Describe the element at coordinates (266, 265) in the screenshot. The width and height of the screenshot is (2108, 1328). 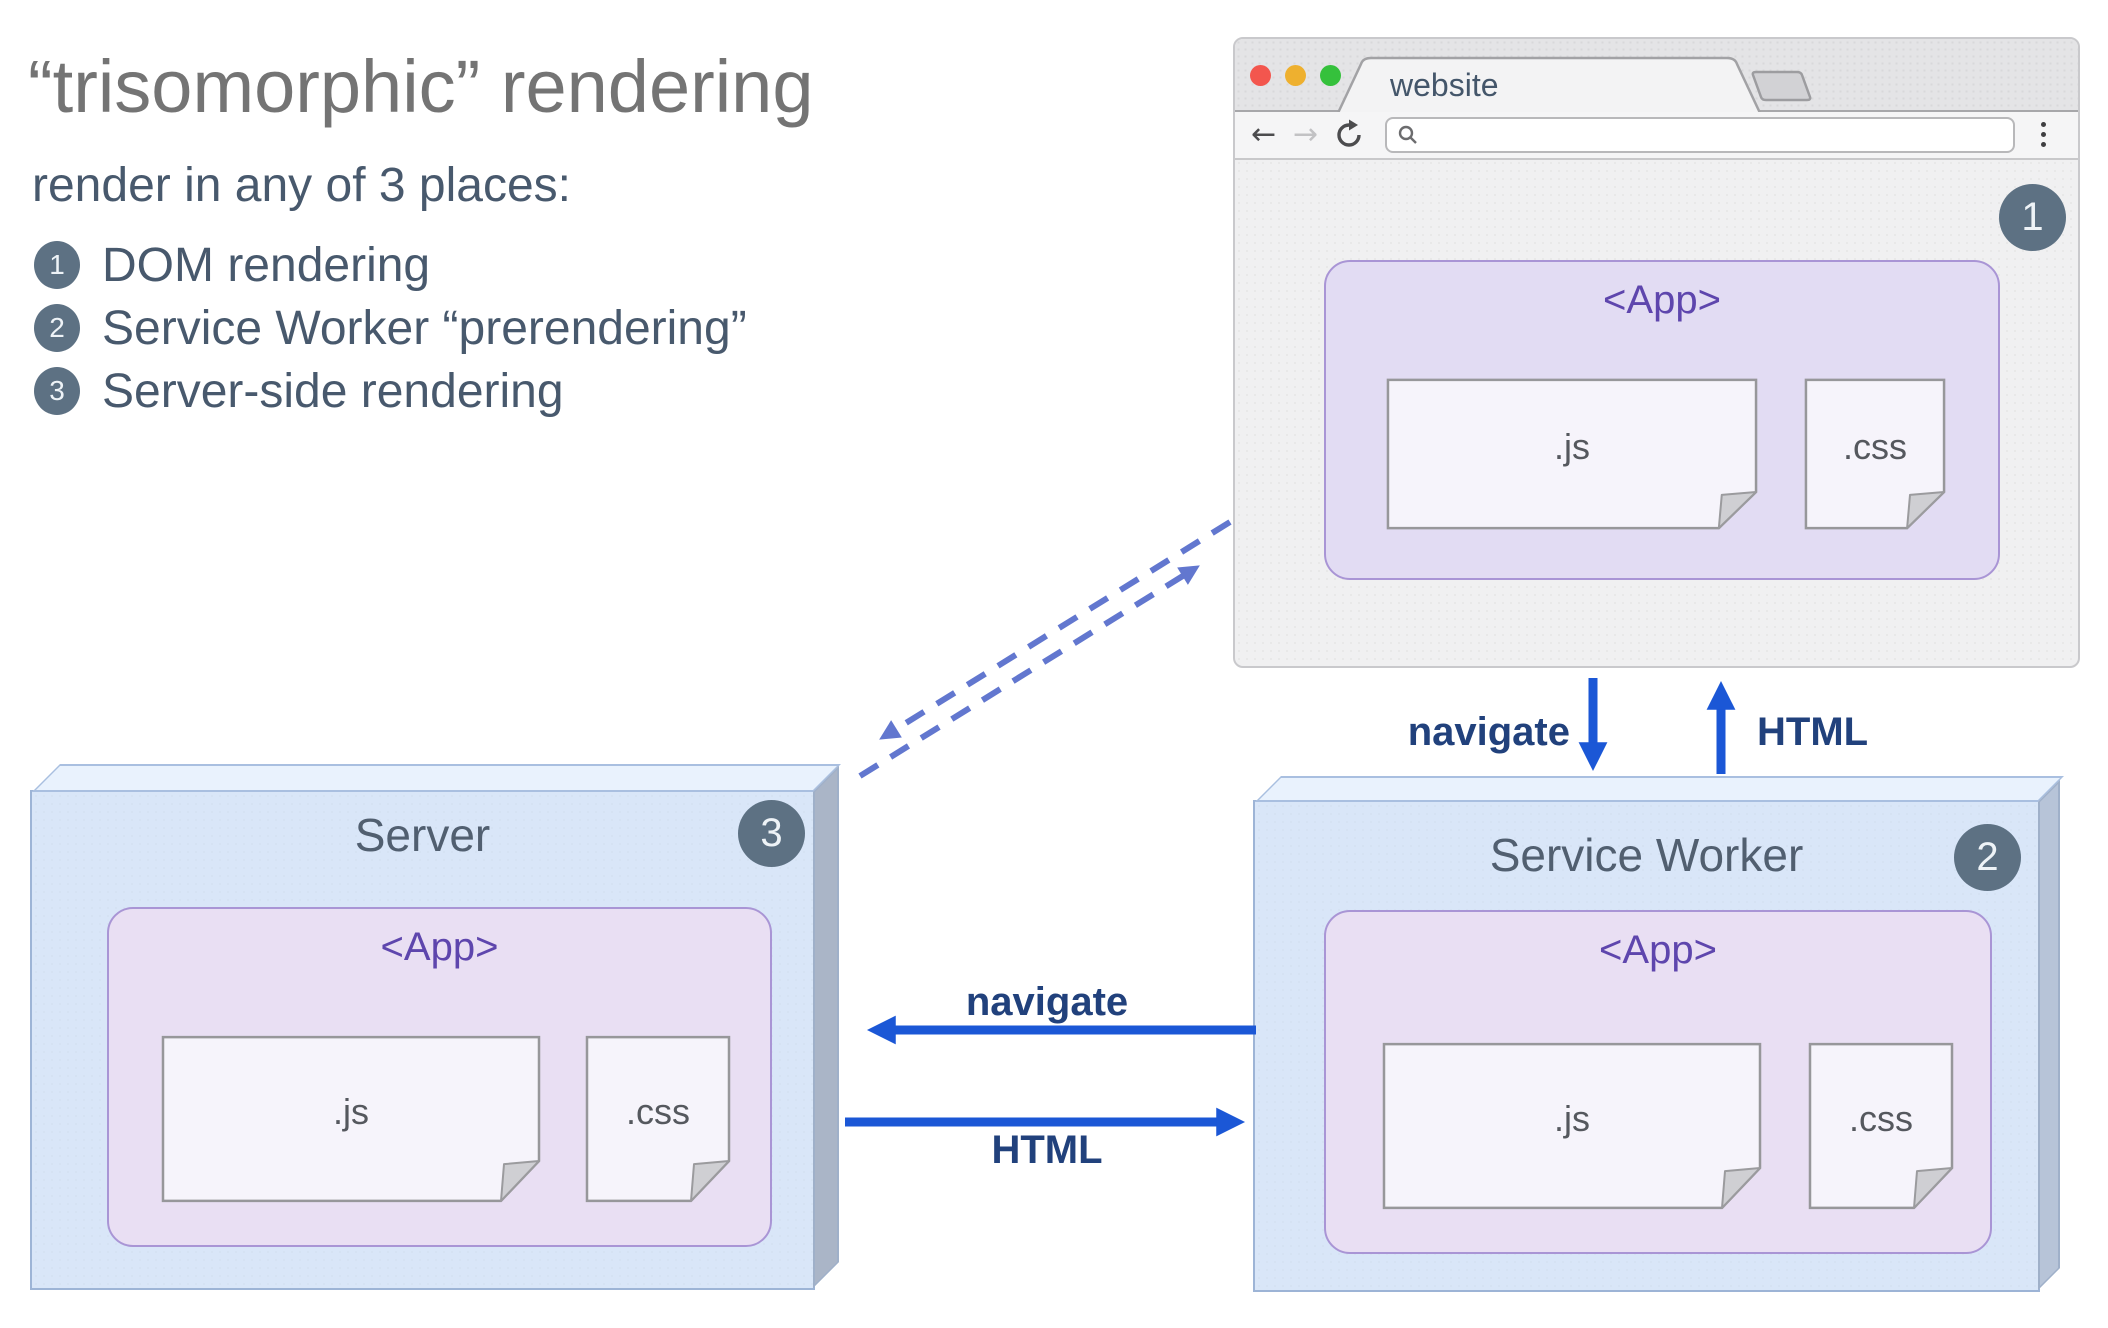
I see `legend-label-1: DOM rendering` at that location.